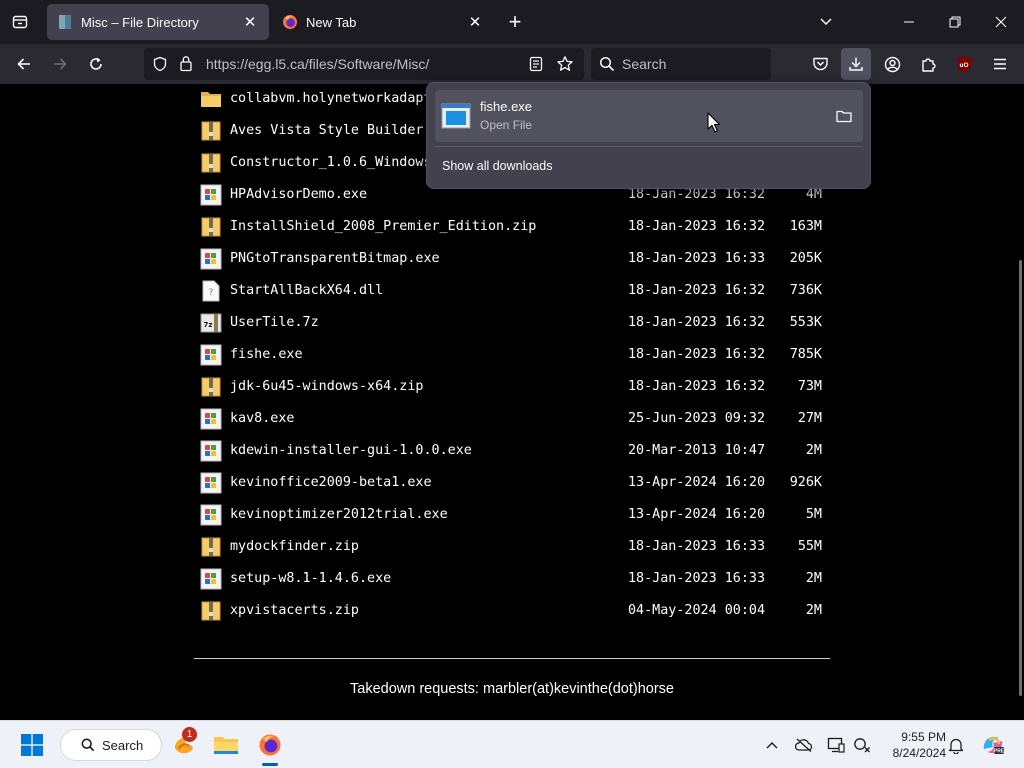 The image size is (1024, 768). What do you see at coordinates (335, 258) in the screenshot?
I see `file-link: PNGtoTransparentBitmap.exe` at bounding box center [335, 258].